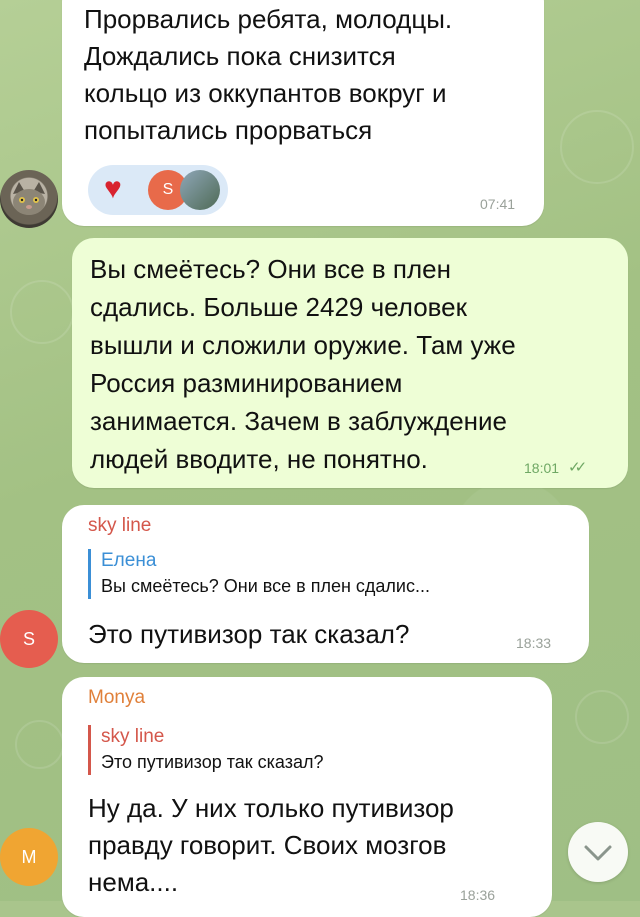  What do you see at coordinates (113, 188) in the screenshot?
I see `heart-reaction-icon: ♥` at bounding box center [113, 188].